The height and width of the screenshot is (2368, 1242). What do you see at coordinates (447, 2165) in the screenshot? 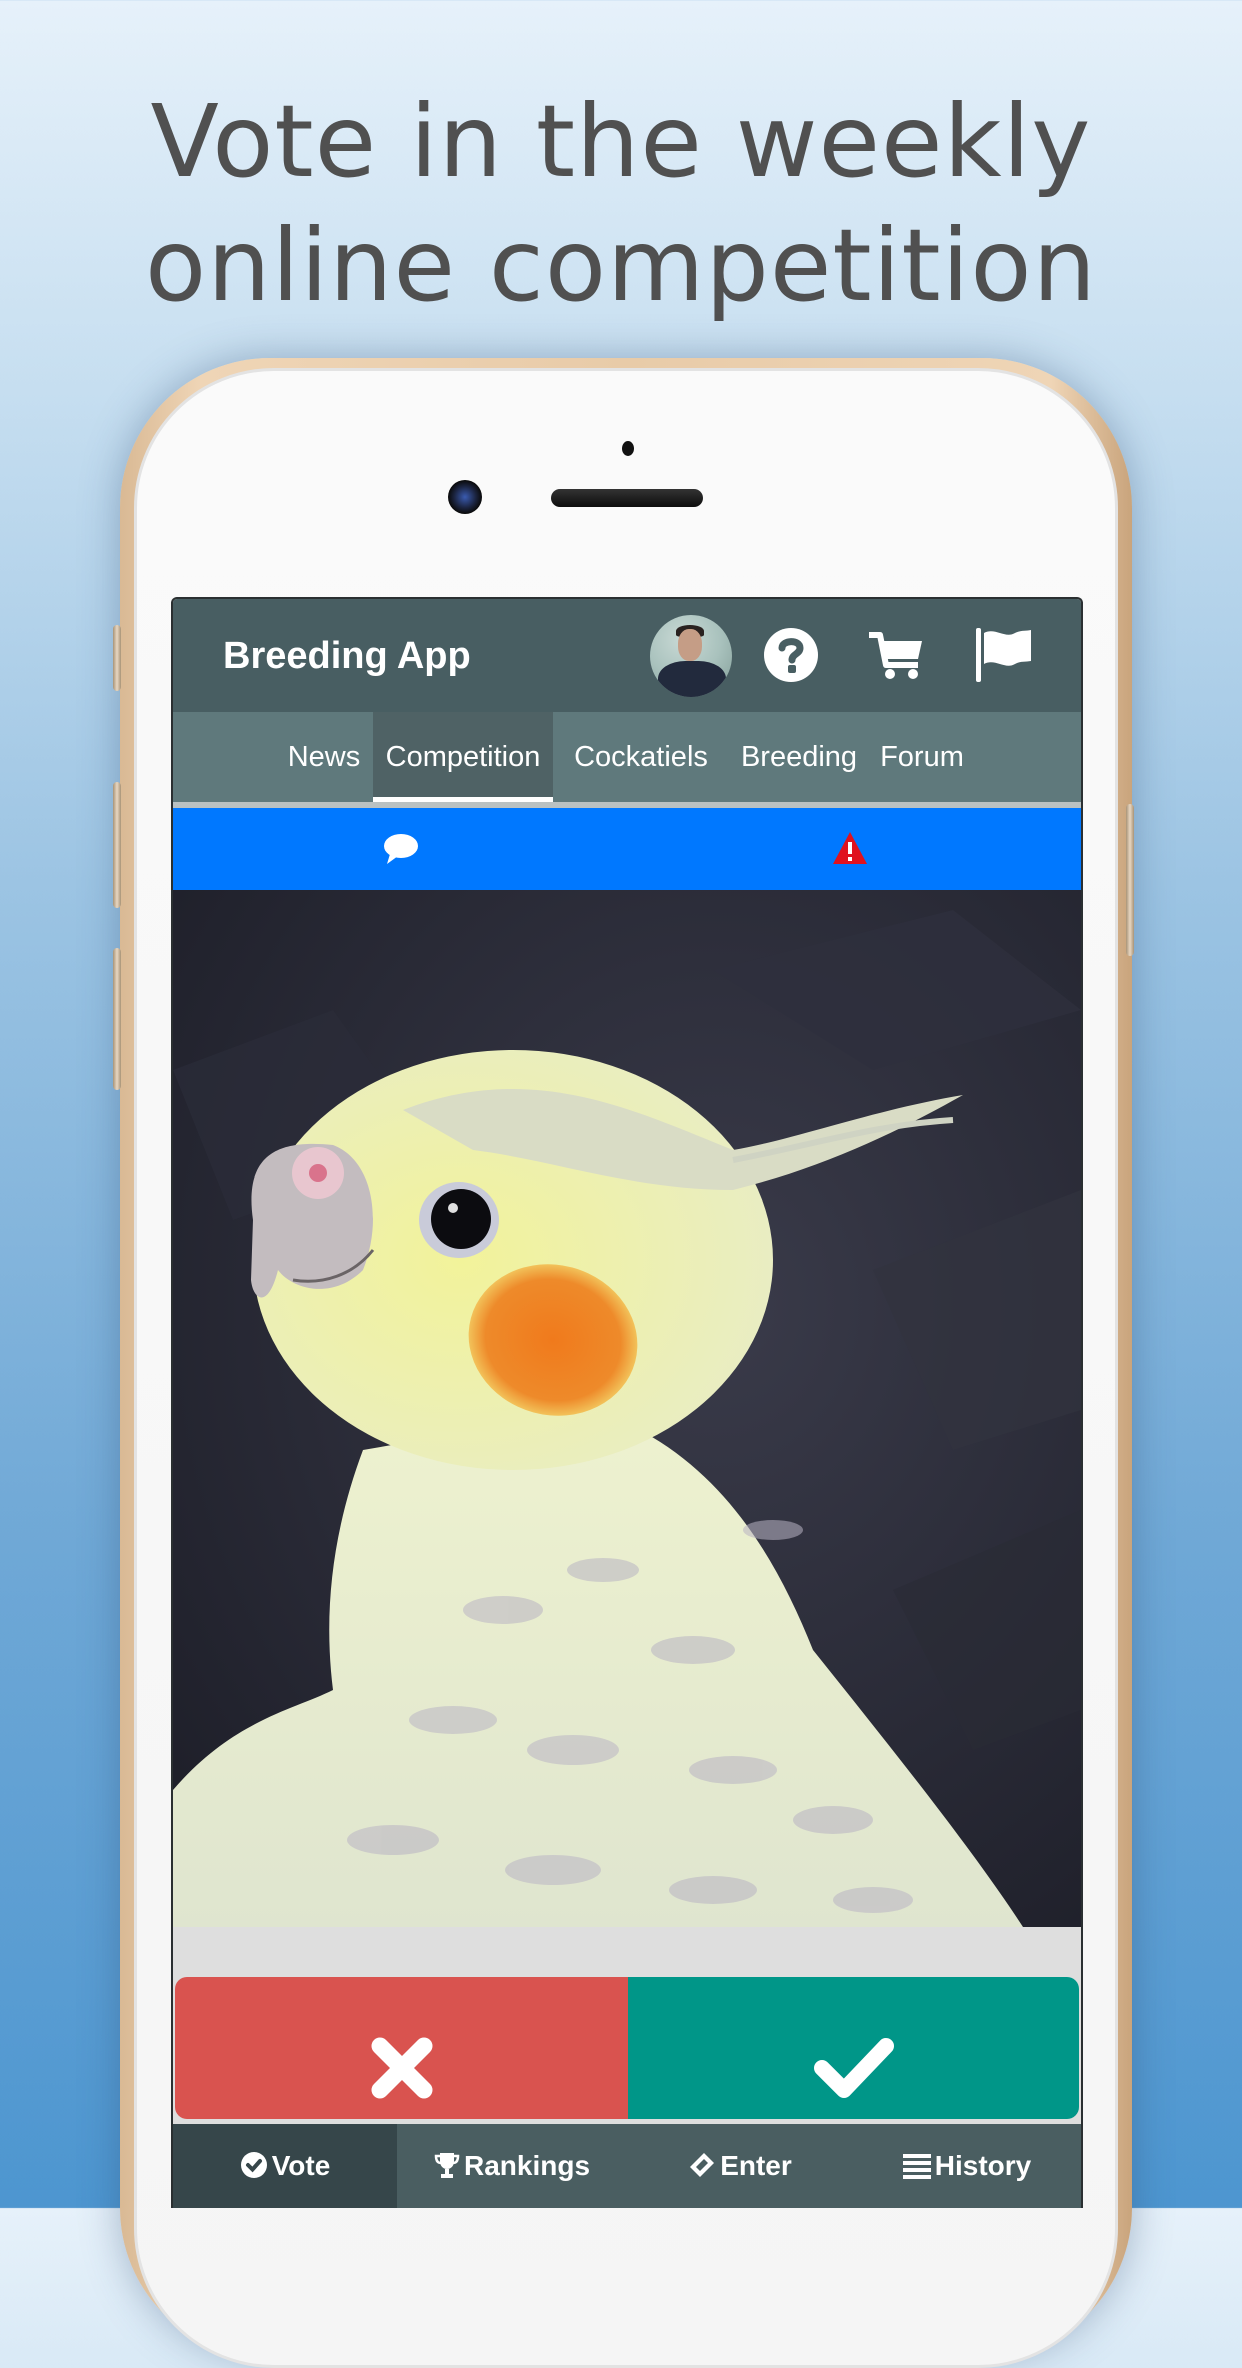
I see `trophy-icon` at bounding box center [447, 2165].